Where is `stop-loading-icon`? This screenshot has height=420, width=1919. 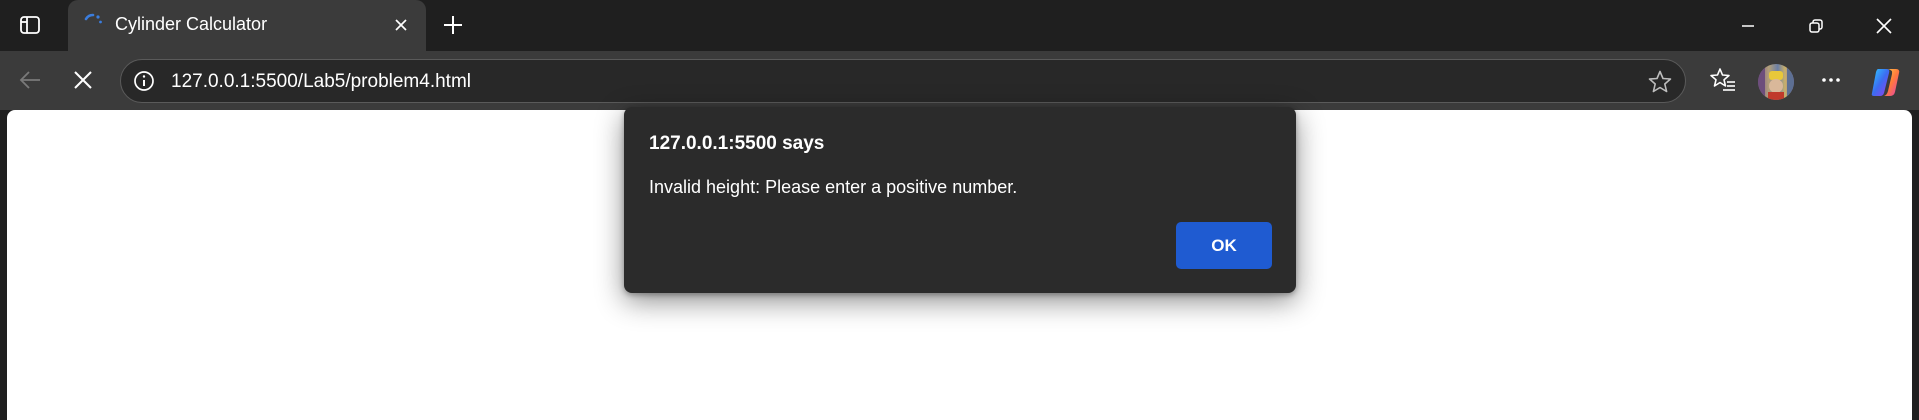 stop-loading-icon is located at coordinates (83, 80).